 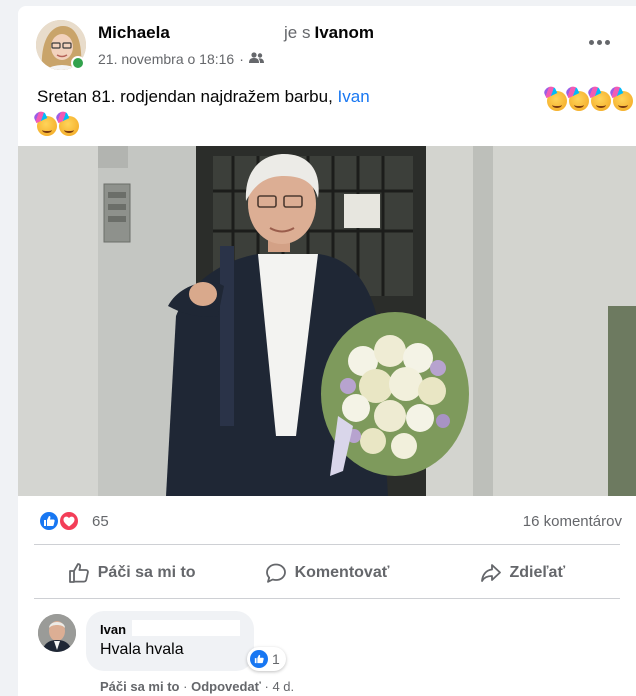 I want to click on post-message: Sretan 81. rodjendan najdražem barbu,, so click(x=185, y=96).